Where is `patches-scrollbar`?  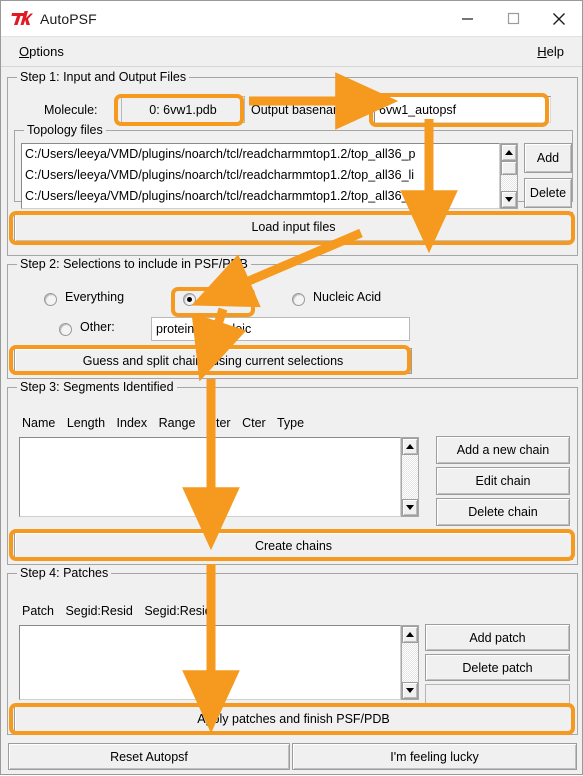 patches-scrollbar is located at coordinates (410, 662).